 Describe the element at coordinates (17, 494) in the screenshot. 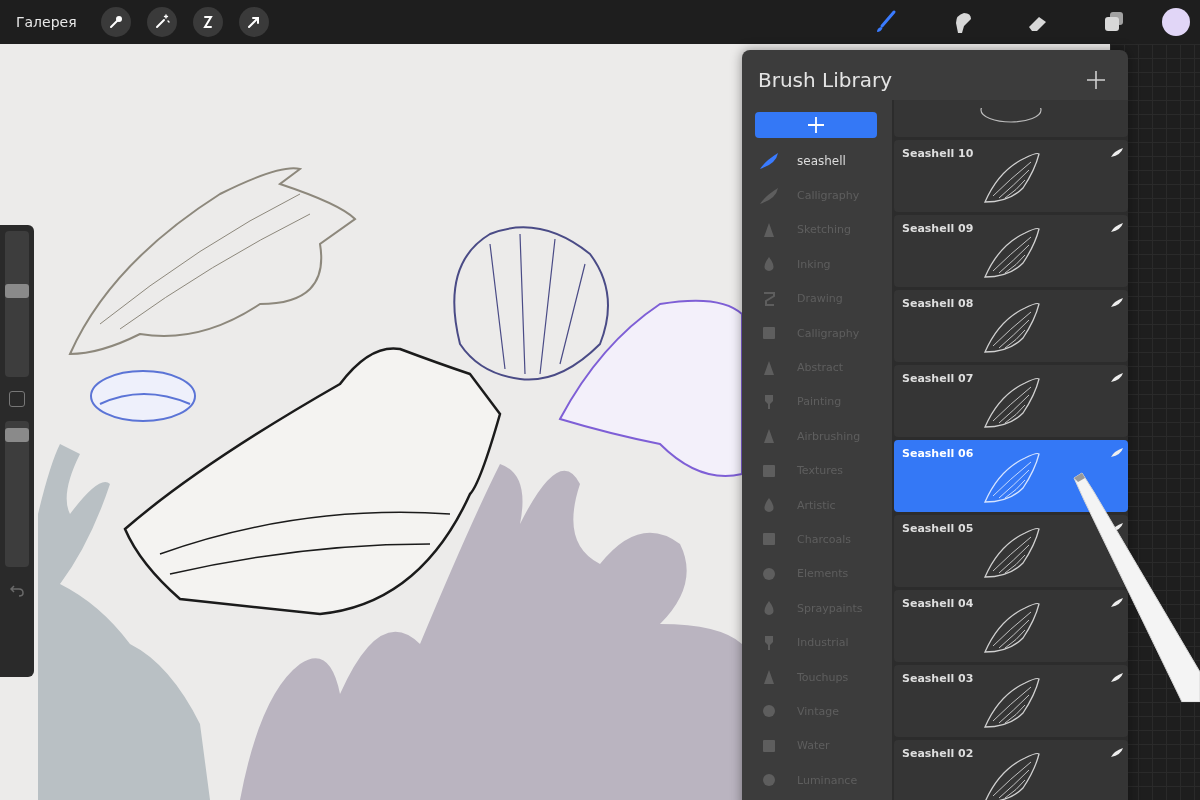

I see `opacity-slider` at that location.